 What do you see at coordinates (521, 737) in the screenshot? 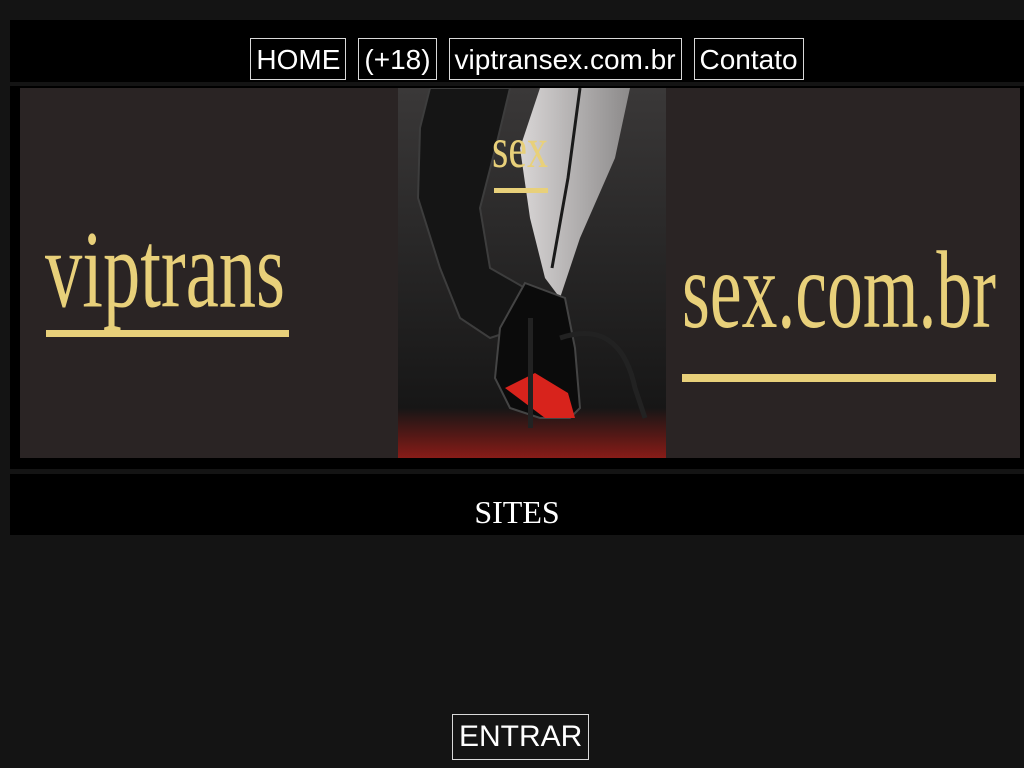
I see `enter-button: ENTRAR` at bounding box center [521, 737].